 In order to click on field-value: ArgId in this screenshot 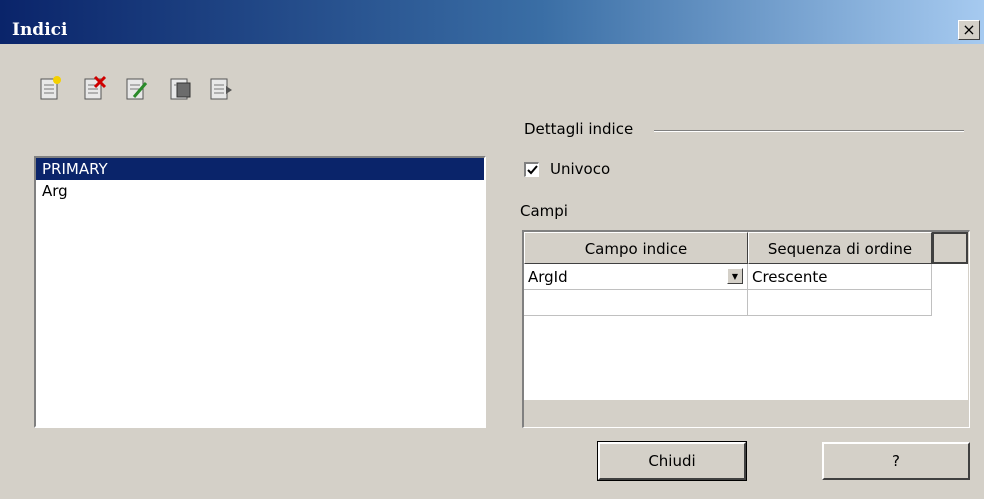, I will do `click(548, 277)`.